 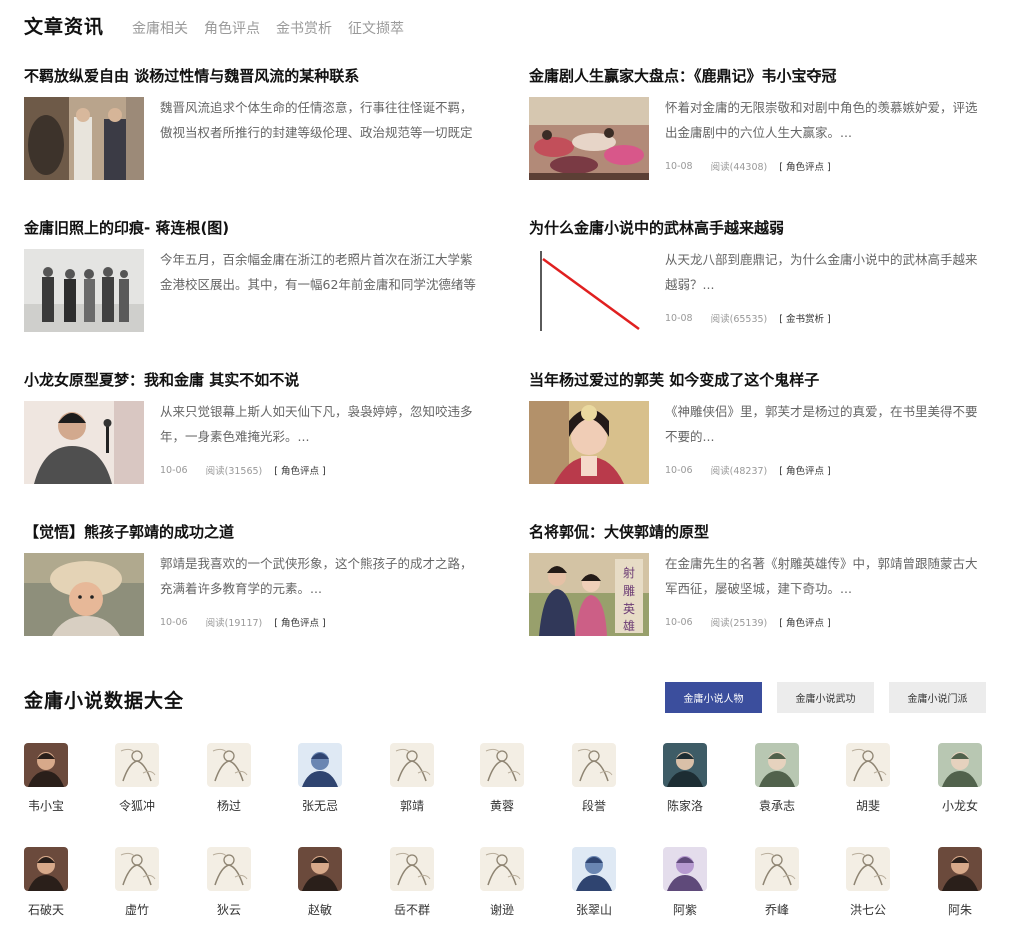 I want to click on article-title: 名将郭侃：大侠郭靖的原型, so click(x=619, y=531).